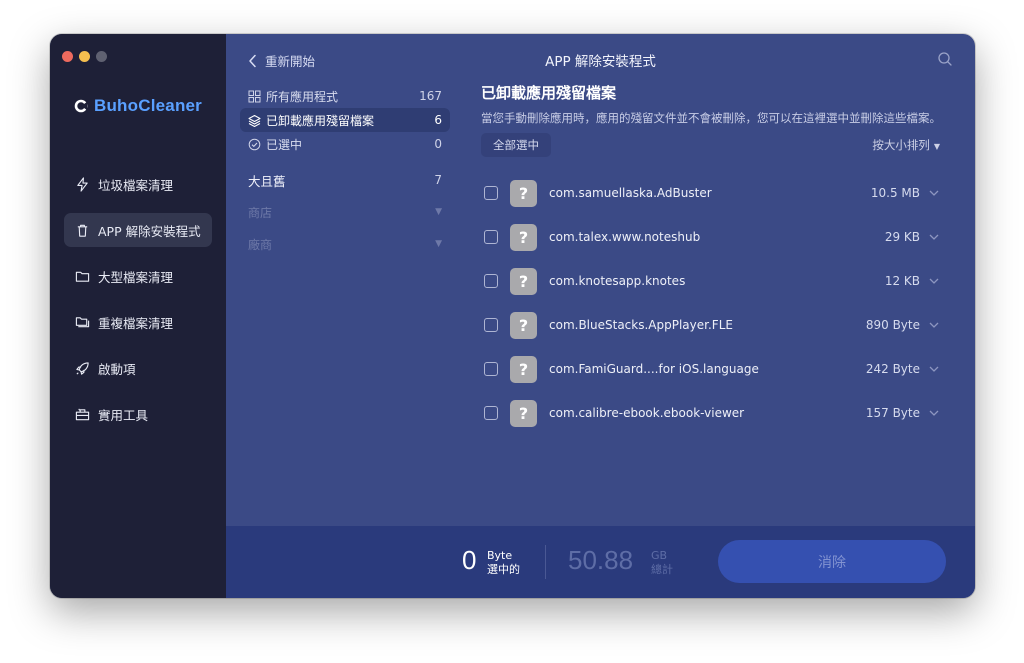  I want to click on item-size: 29 KB, so click(902, 237).